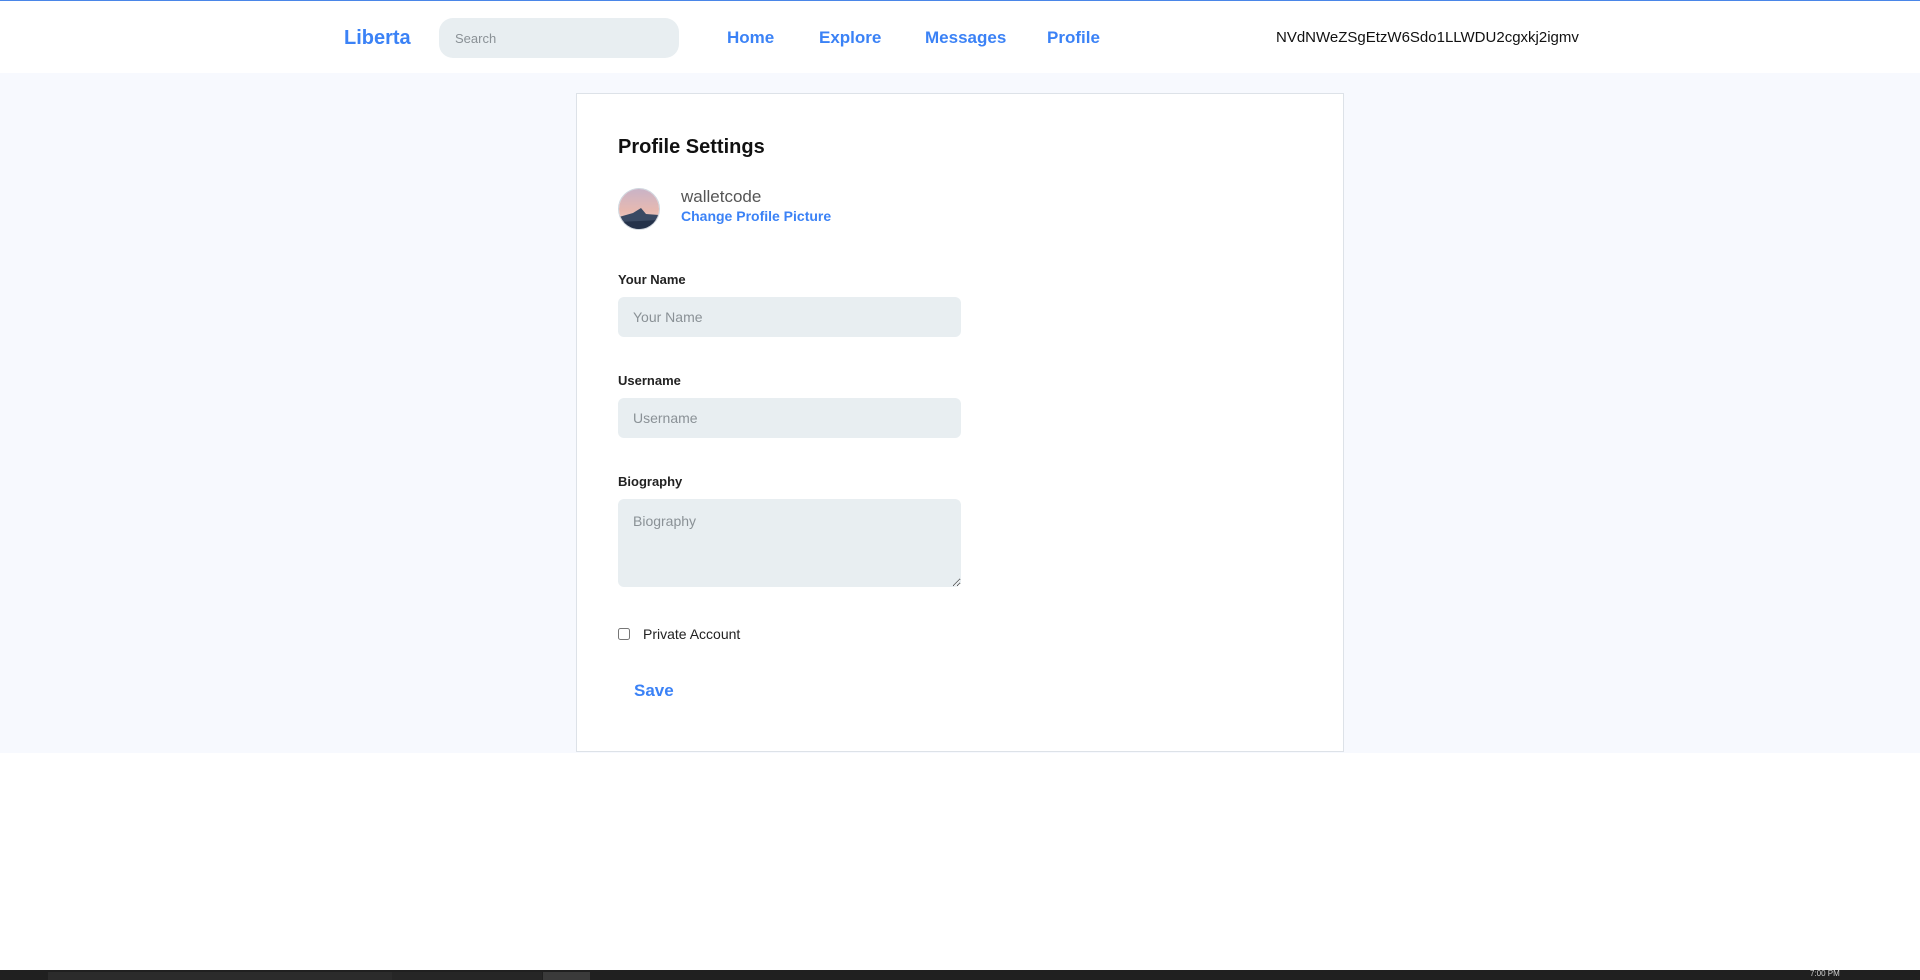 Image resolution: width=1920 pixels, height=980 pixels. I want to click on page-title: Profile Settings, so click(691, 147).